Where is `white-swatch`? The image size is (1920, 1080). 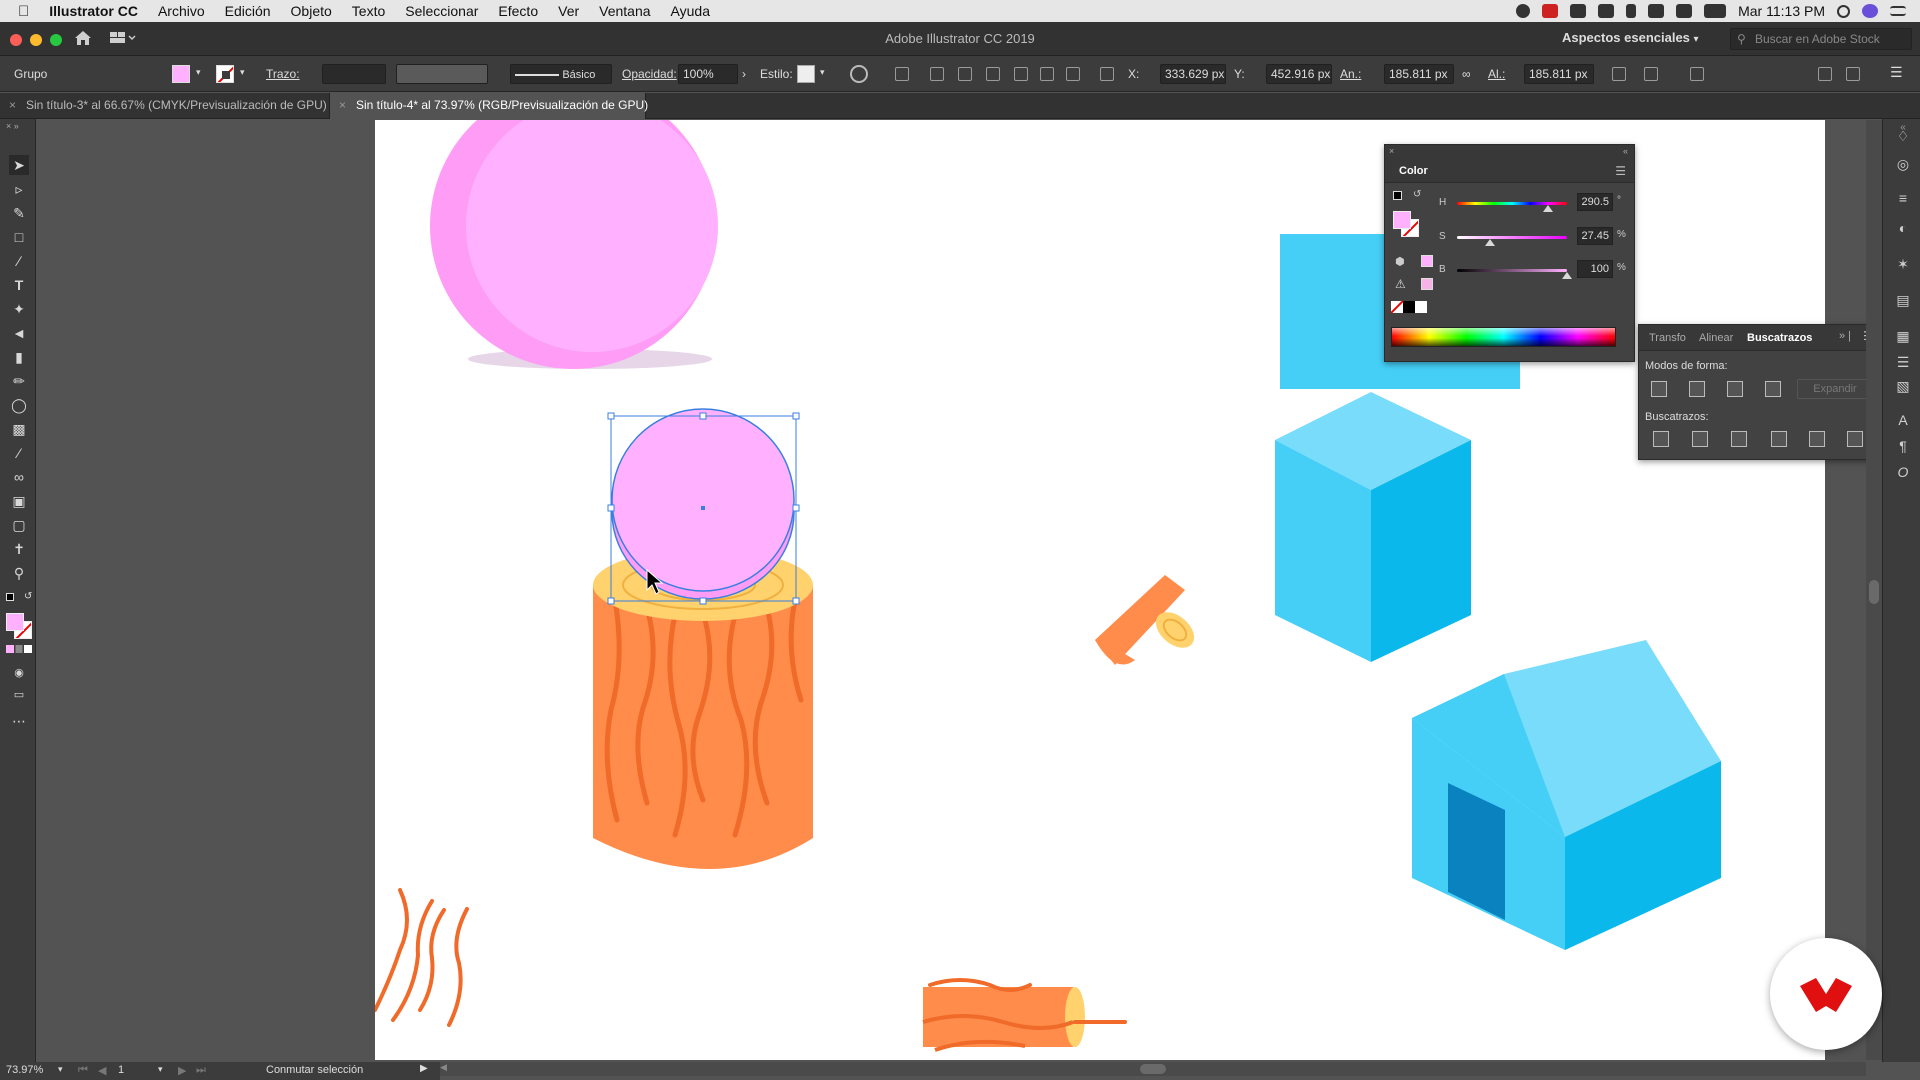 white-swatch is located at coordinates (1421, 307).